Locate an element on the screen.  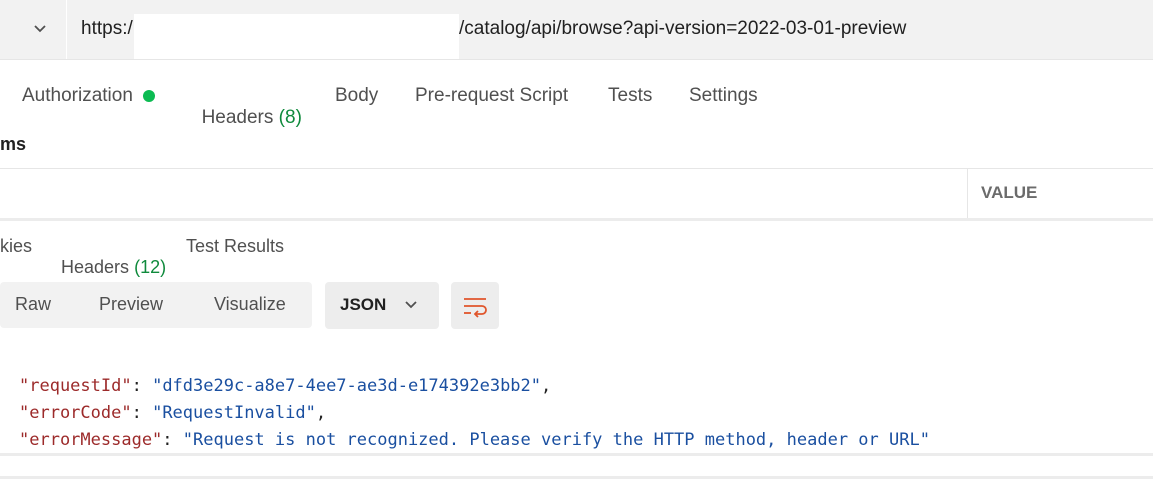
json-key: "errorCode" is located at coordinates (75, 413).